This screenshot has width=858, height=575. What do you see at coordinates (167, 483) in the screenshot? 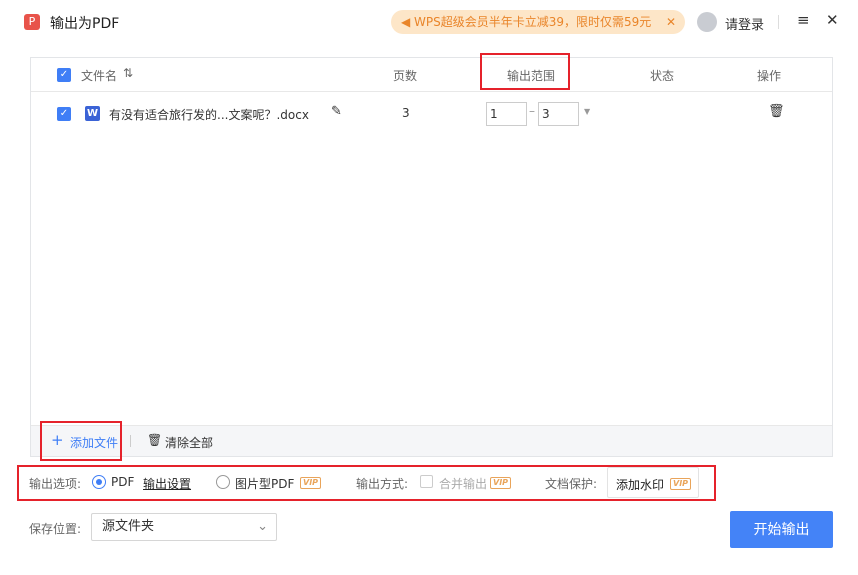
I see `output-settings-link: 输出设置` at bounding box center [167, 483].